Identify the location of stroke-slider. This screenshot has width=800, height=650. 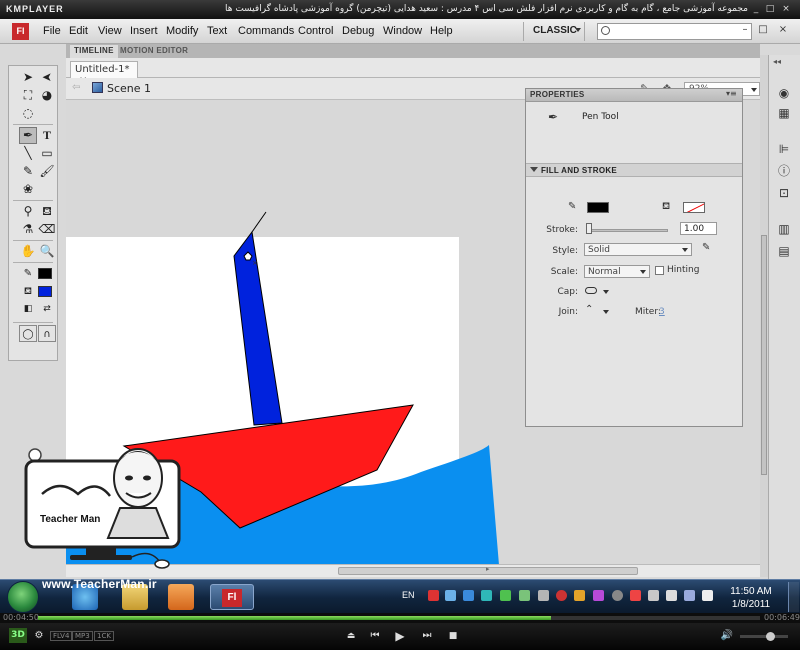
(628, 230).